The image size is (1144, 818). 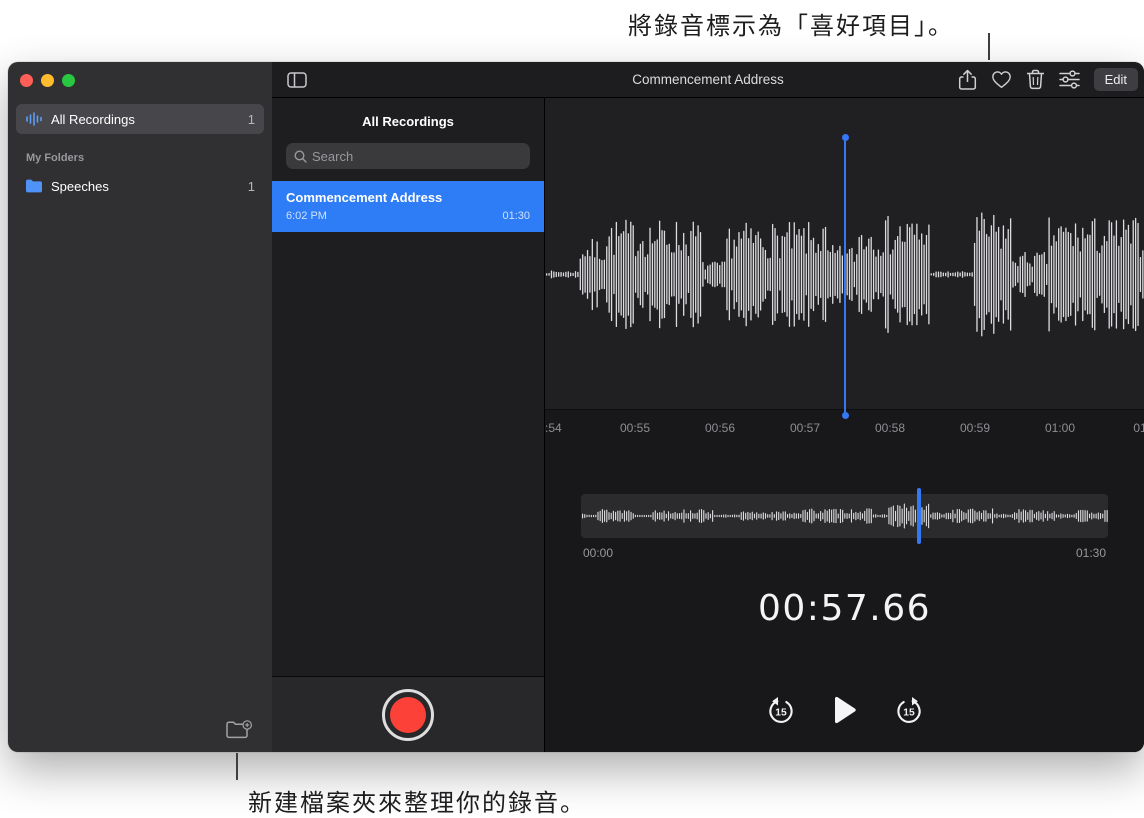 What do you see at coordinates (720, 428) in the screenshot?
I see `ruler-label: 00:56` at bounding box center [720, 428].